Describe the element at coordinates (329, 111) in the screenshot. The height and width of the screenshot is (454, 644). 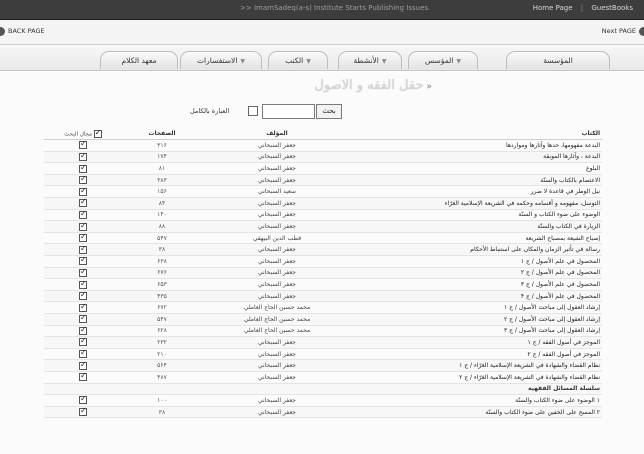
I see `search-button: بحث` at that location.